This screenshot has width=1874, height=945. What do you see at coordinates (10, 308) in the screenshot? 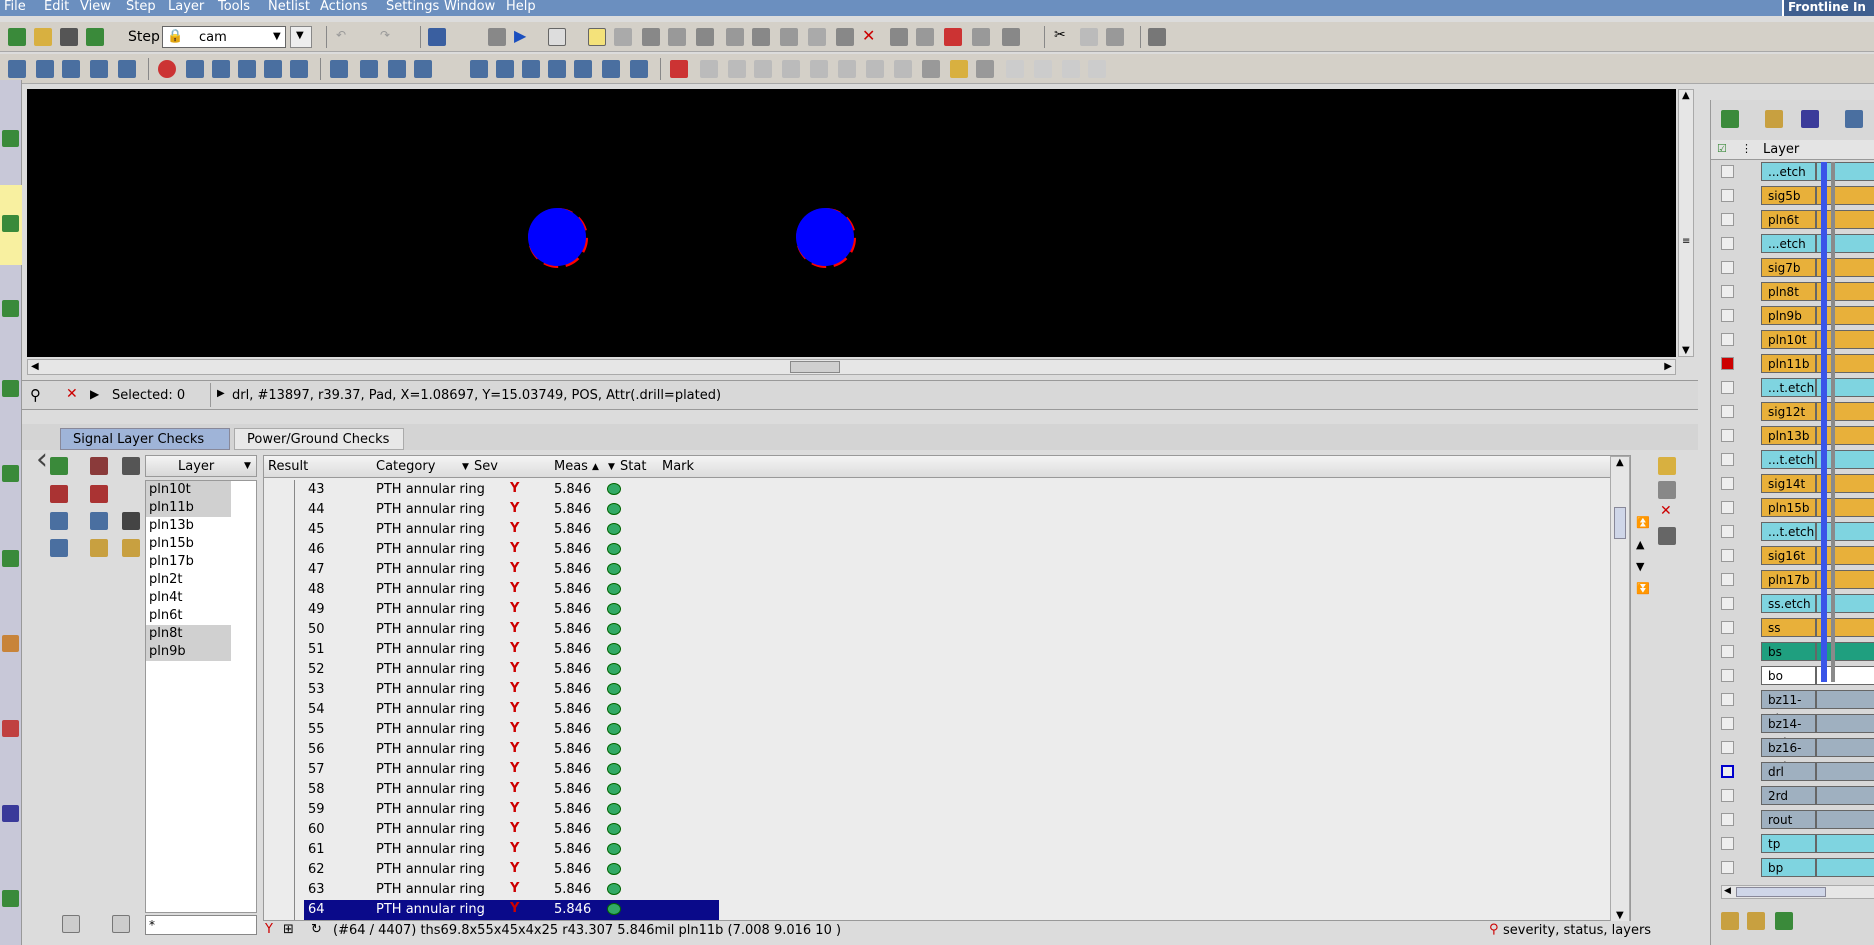
I see `netlist-icon` at bounding box center [10, 308].